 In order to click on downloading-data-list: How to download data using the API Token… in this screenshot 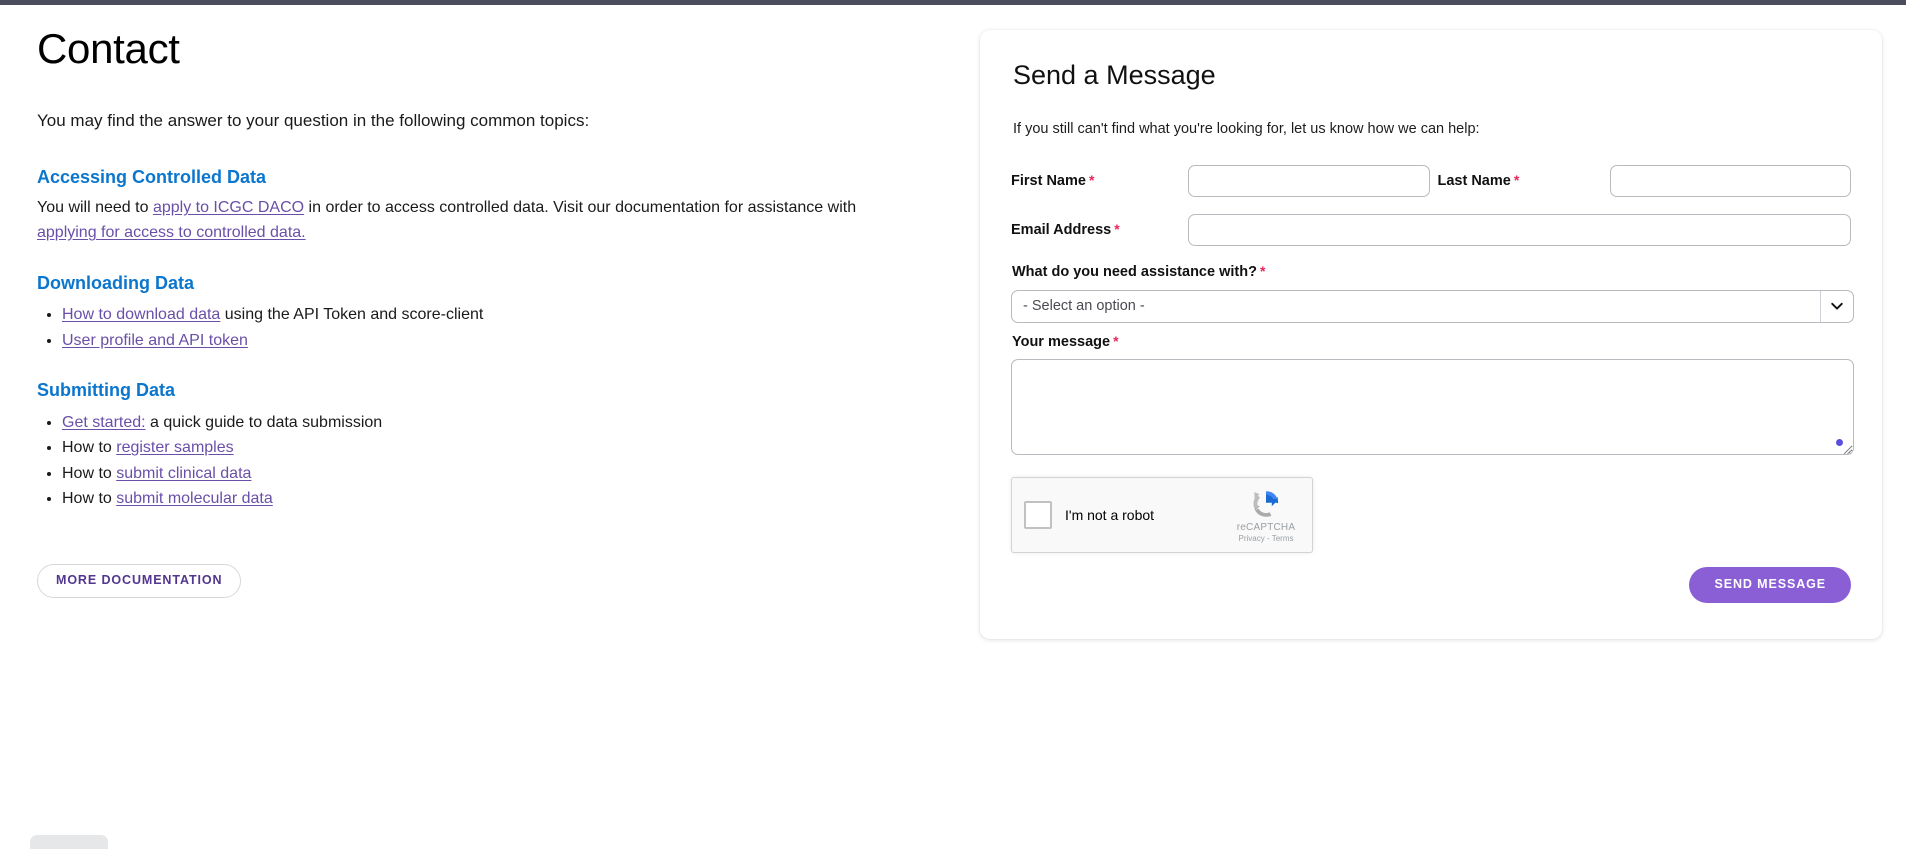, I will do `click(488, 327)`.